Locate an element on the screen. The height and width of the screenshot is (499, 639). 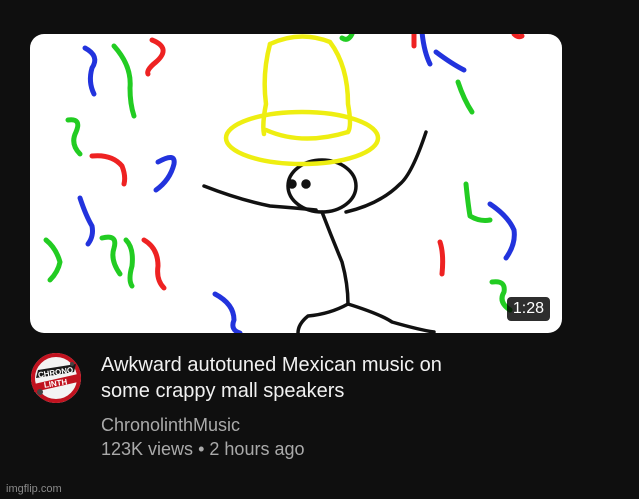
video-title-line-2: some crappy mall speakers is located at coordinates (223, 391).